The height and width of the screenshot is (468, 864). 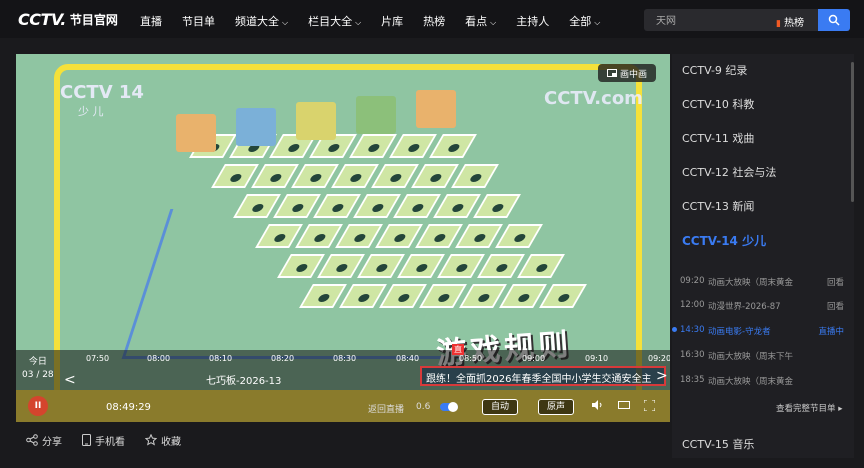 What do you see at coordinates (633, 74) in the screenshot?
I see `pip-label: 画中画` at bounding box center [633, 74].